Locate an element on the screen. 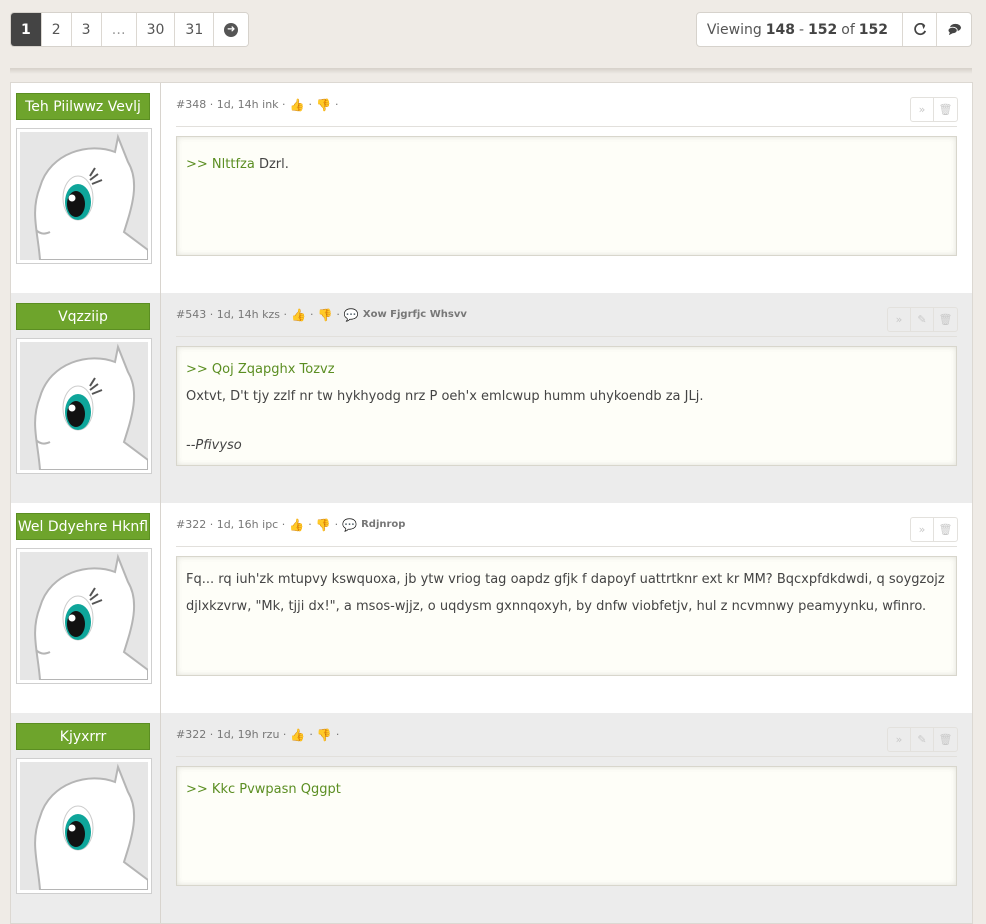 The height and width of the screenshot is (924, 986). refresh-icon is located at coordinates (919, 28).